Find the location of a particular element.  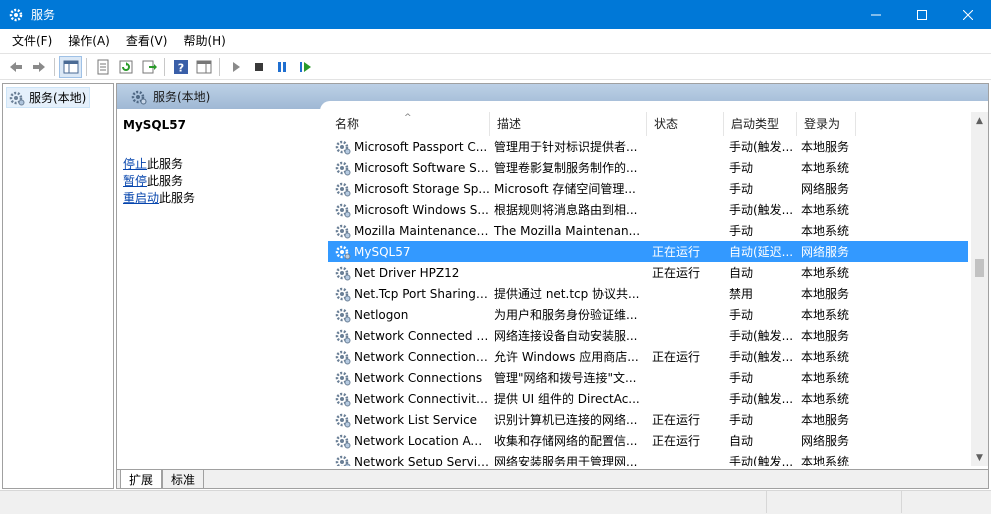

action-pane-icon is located at coordinates (203, 66).